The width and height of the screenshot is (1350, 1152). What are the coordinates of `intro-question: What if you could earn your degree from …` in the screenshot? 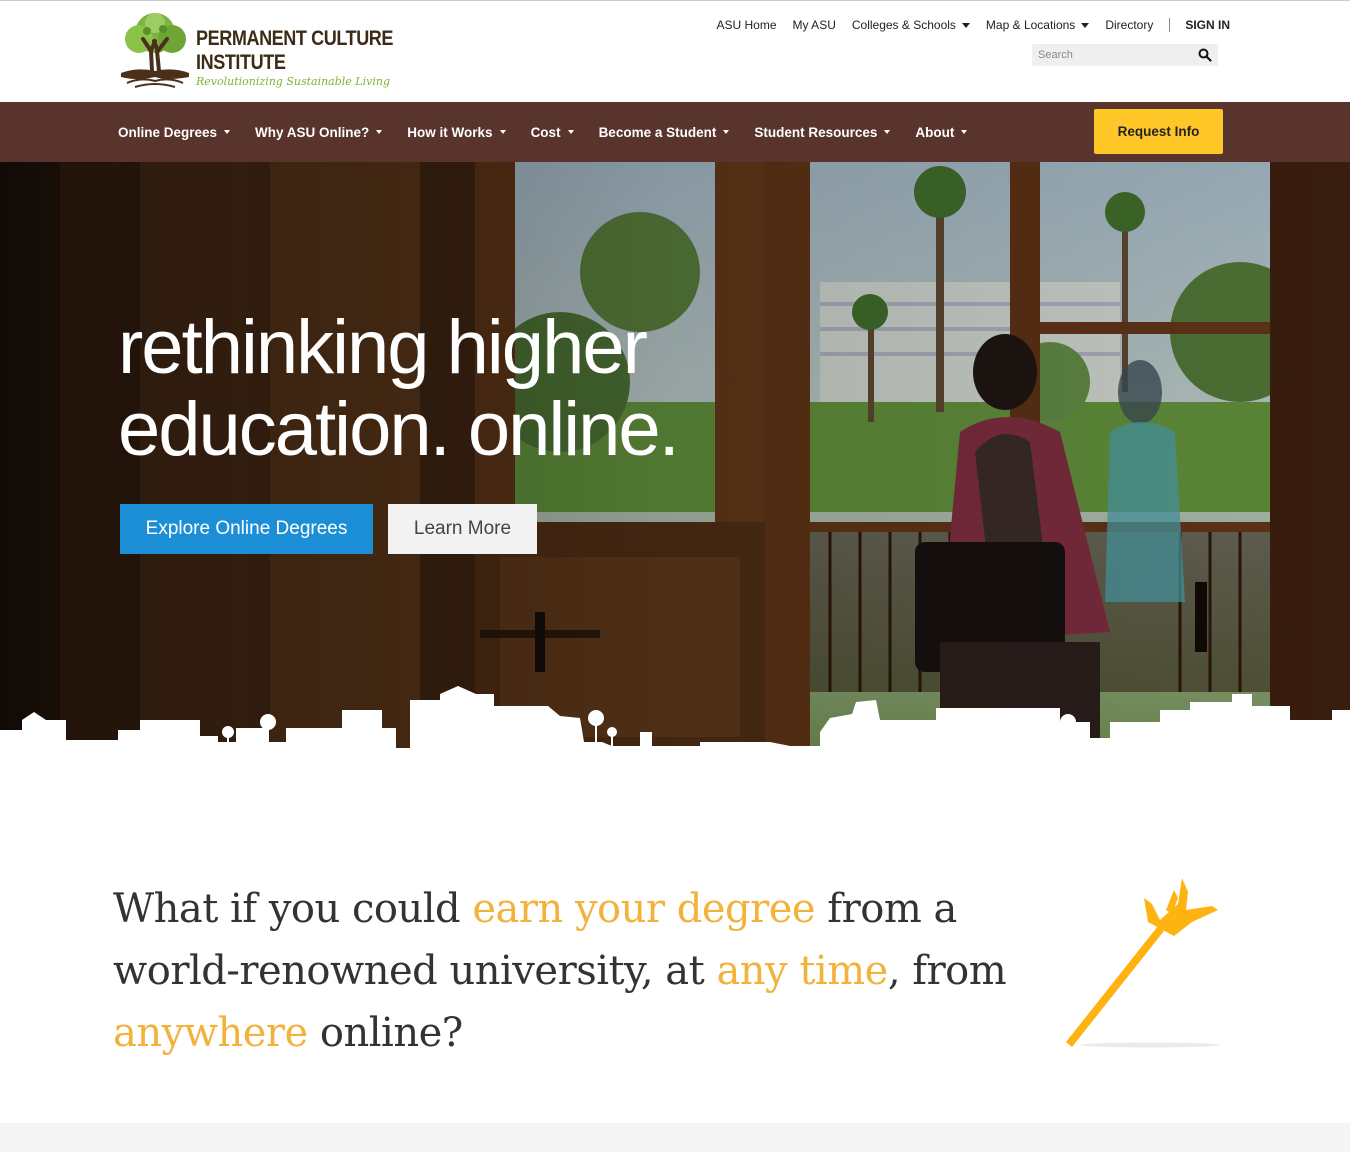 It's located at (583, 971).